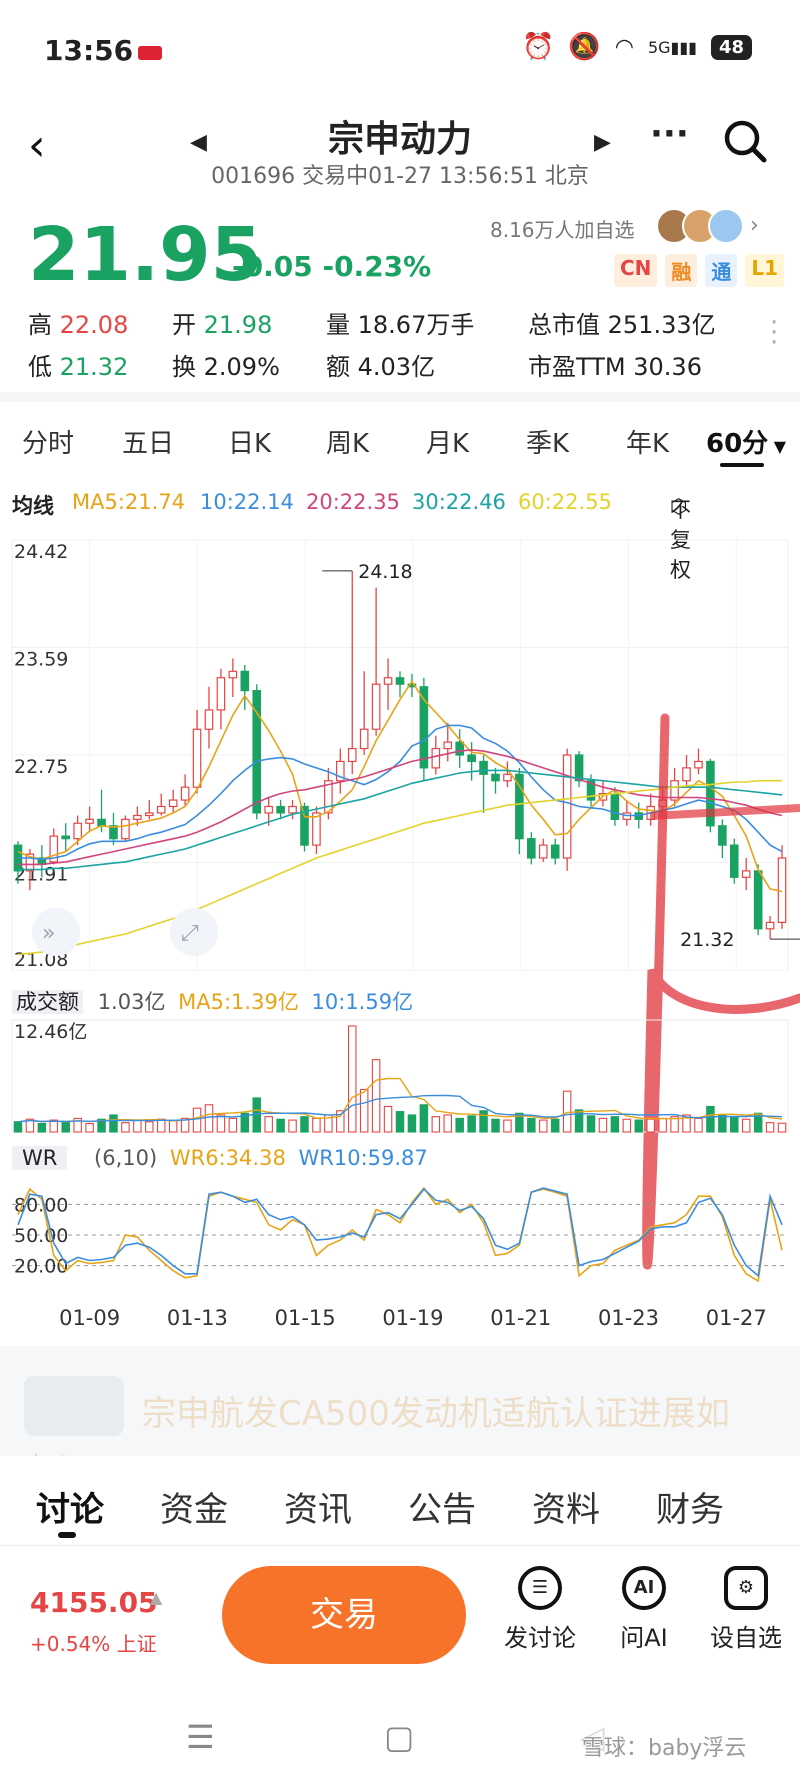  Describe the element at coordinates (89, 50) in the screenshot. I see `status-time: 13:56` at that location.